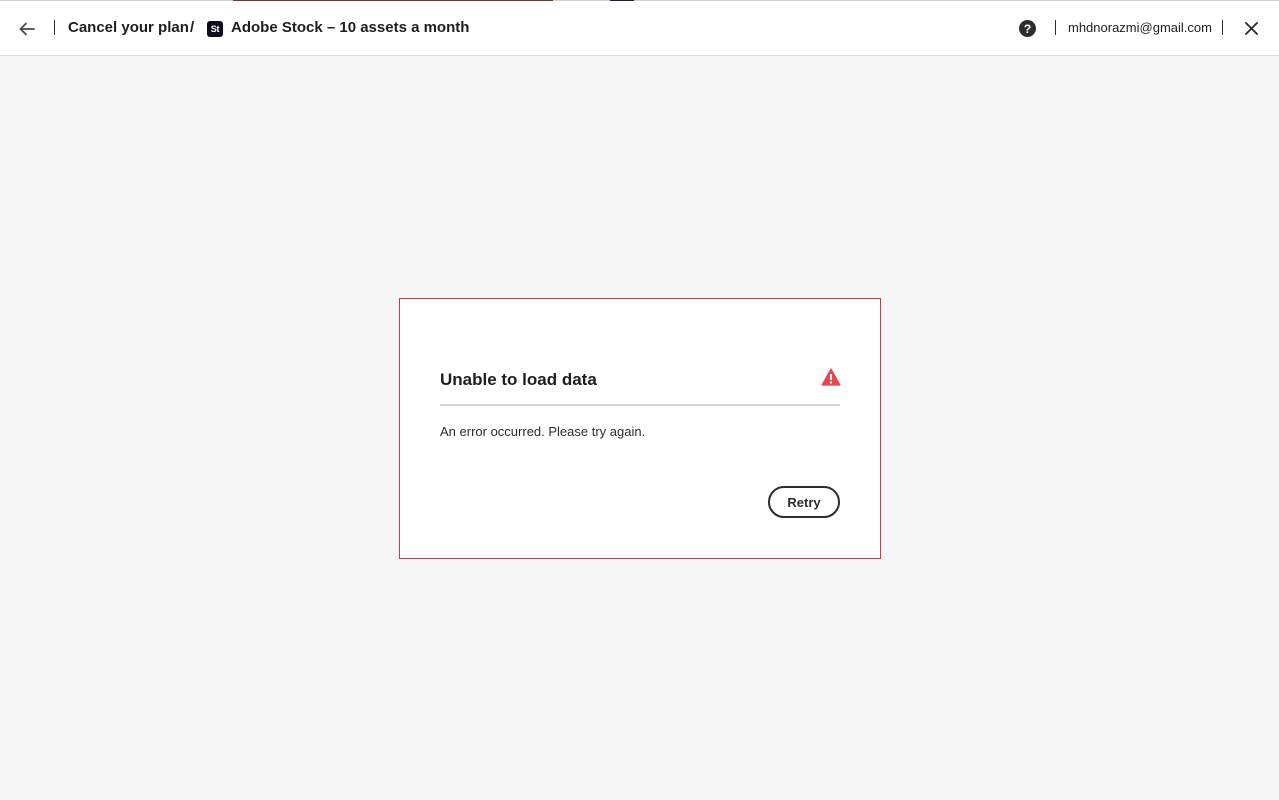 This screenshot has height=800, width=1279. I want to click on close-button, so click(1251, 28).